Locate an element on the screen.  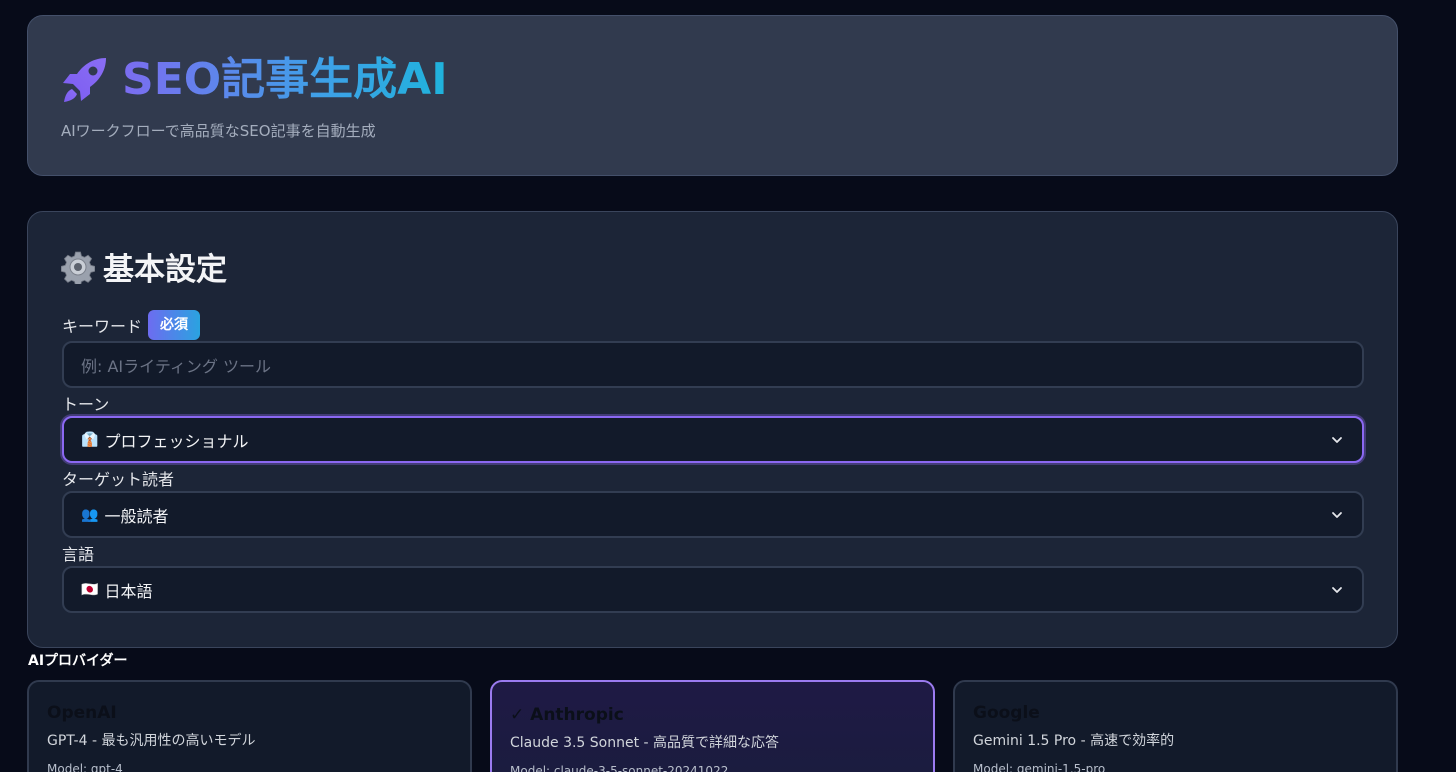
language-selected-value: 日本語 is located at coordinates (128, 591).